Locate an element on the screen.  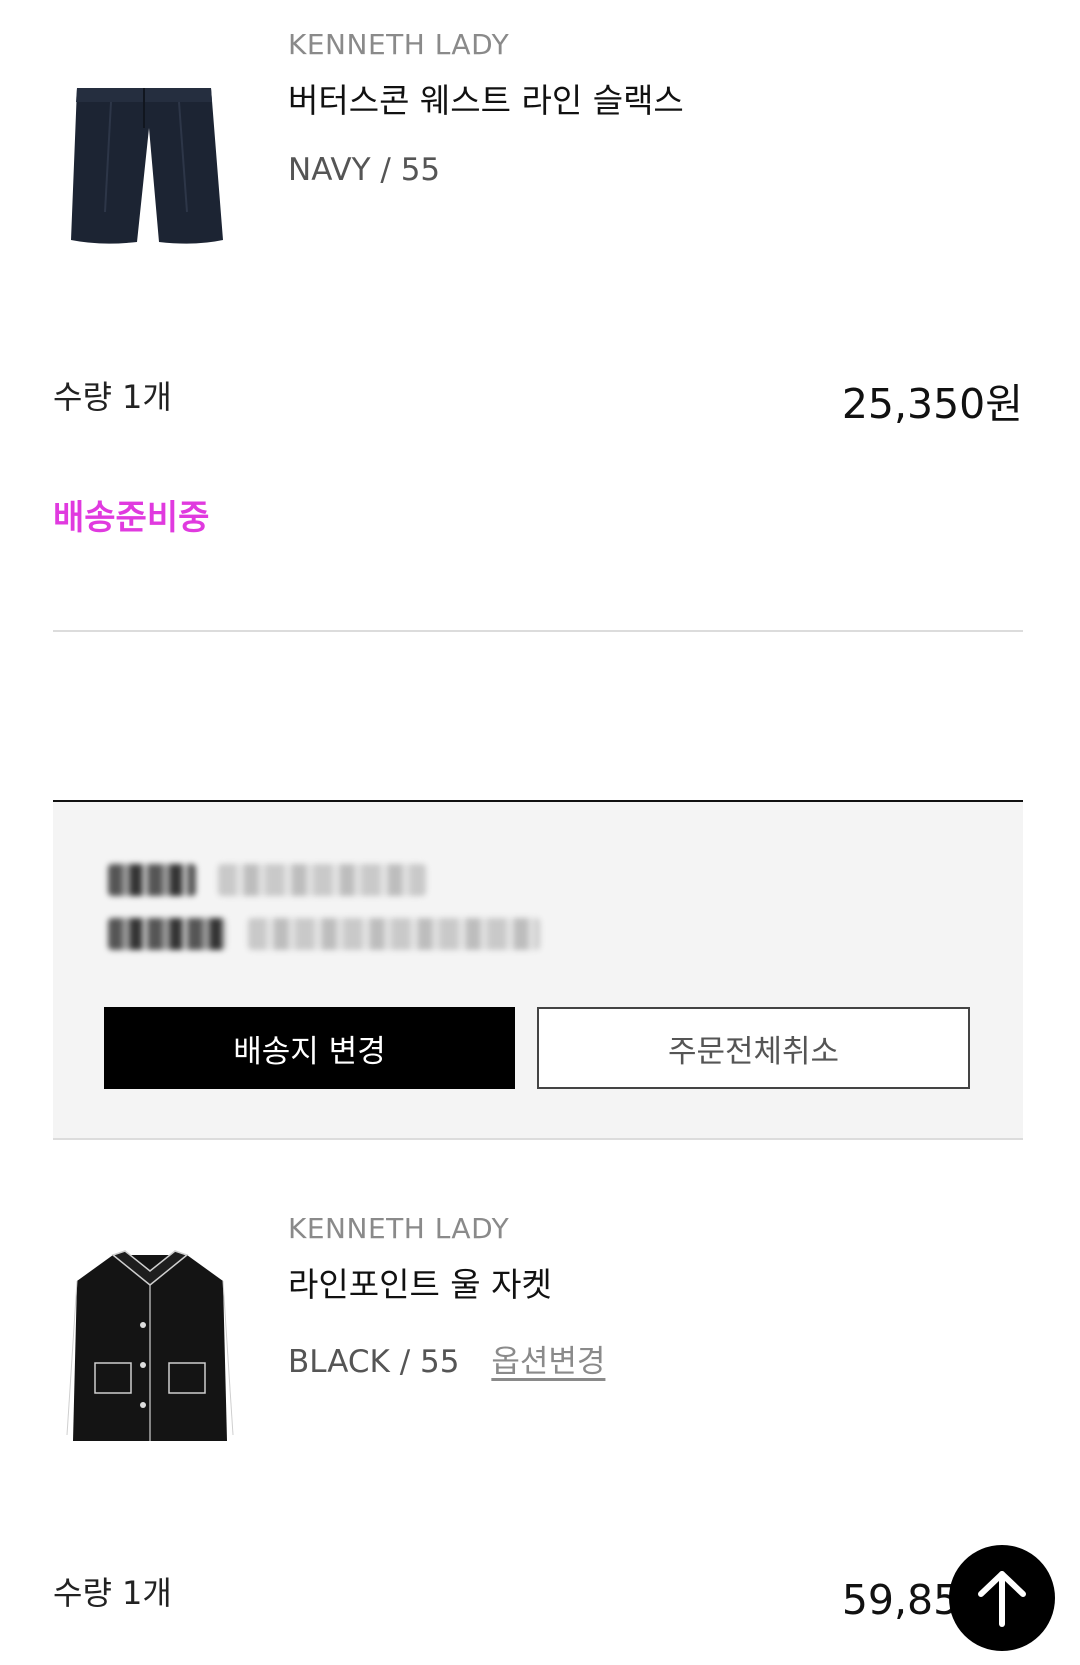
price-label: 25,350원 is located at coordinates (932, 404).